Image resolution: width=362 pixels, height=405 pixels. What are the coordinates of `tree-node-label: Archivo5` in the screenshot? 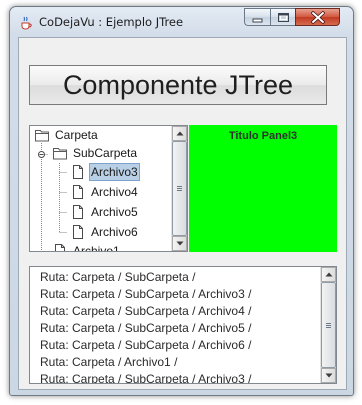 It's located at (114, 212).